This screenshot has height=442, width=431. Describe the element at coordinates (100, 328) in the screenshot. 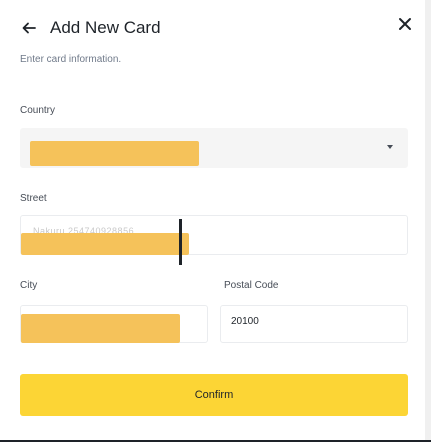

I see `redacted-city-value` at that location.